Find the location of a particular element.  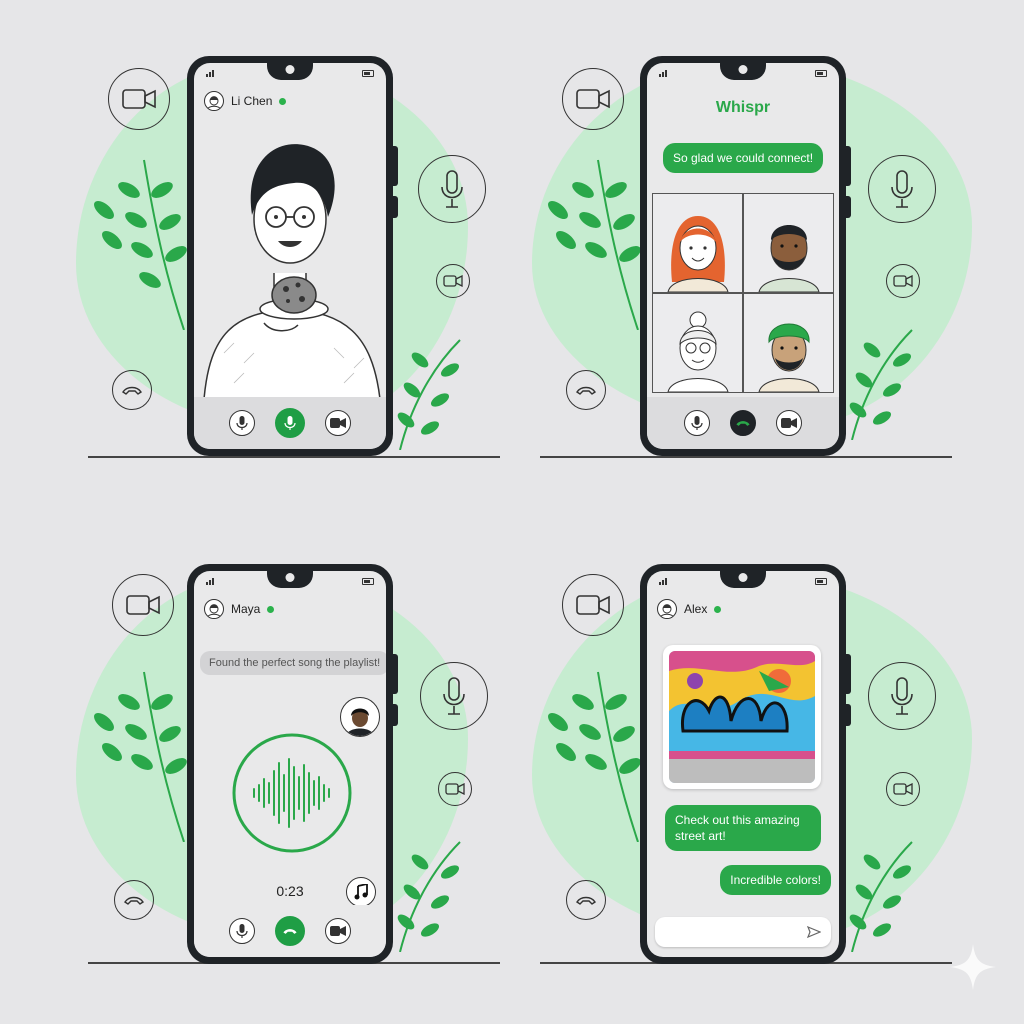

phone: Li Chen is located at coordinates (292, 256).